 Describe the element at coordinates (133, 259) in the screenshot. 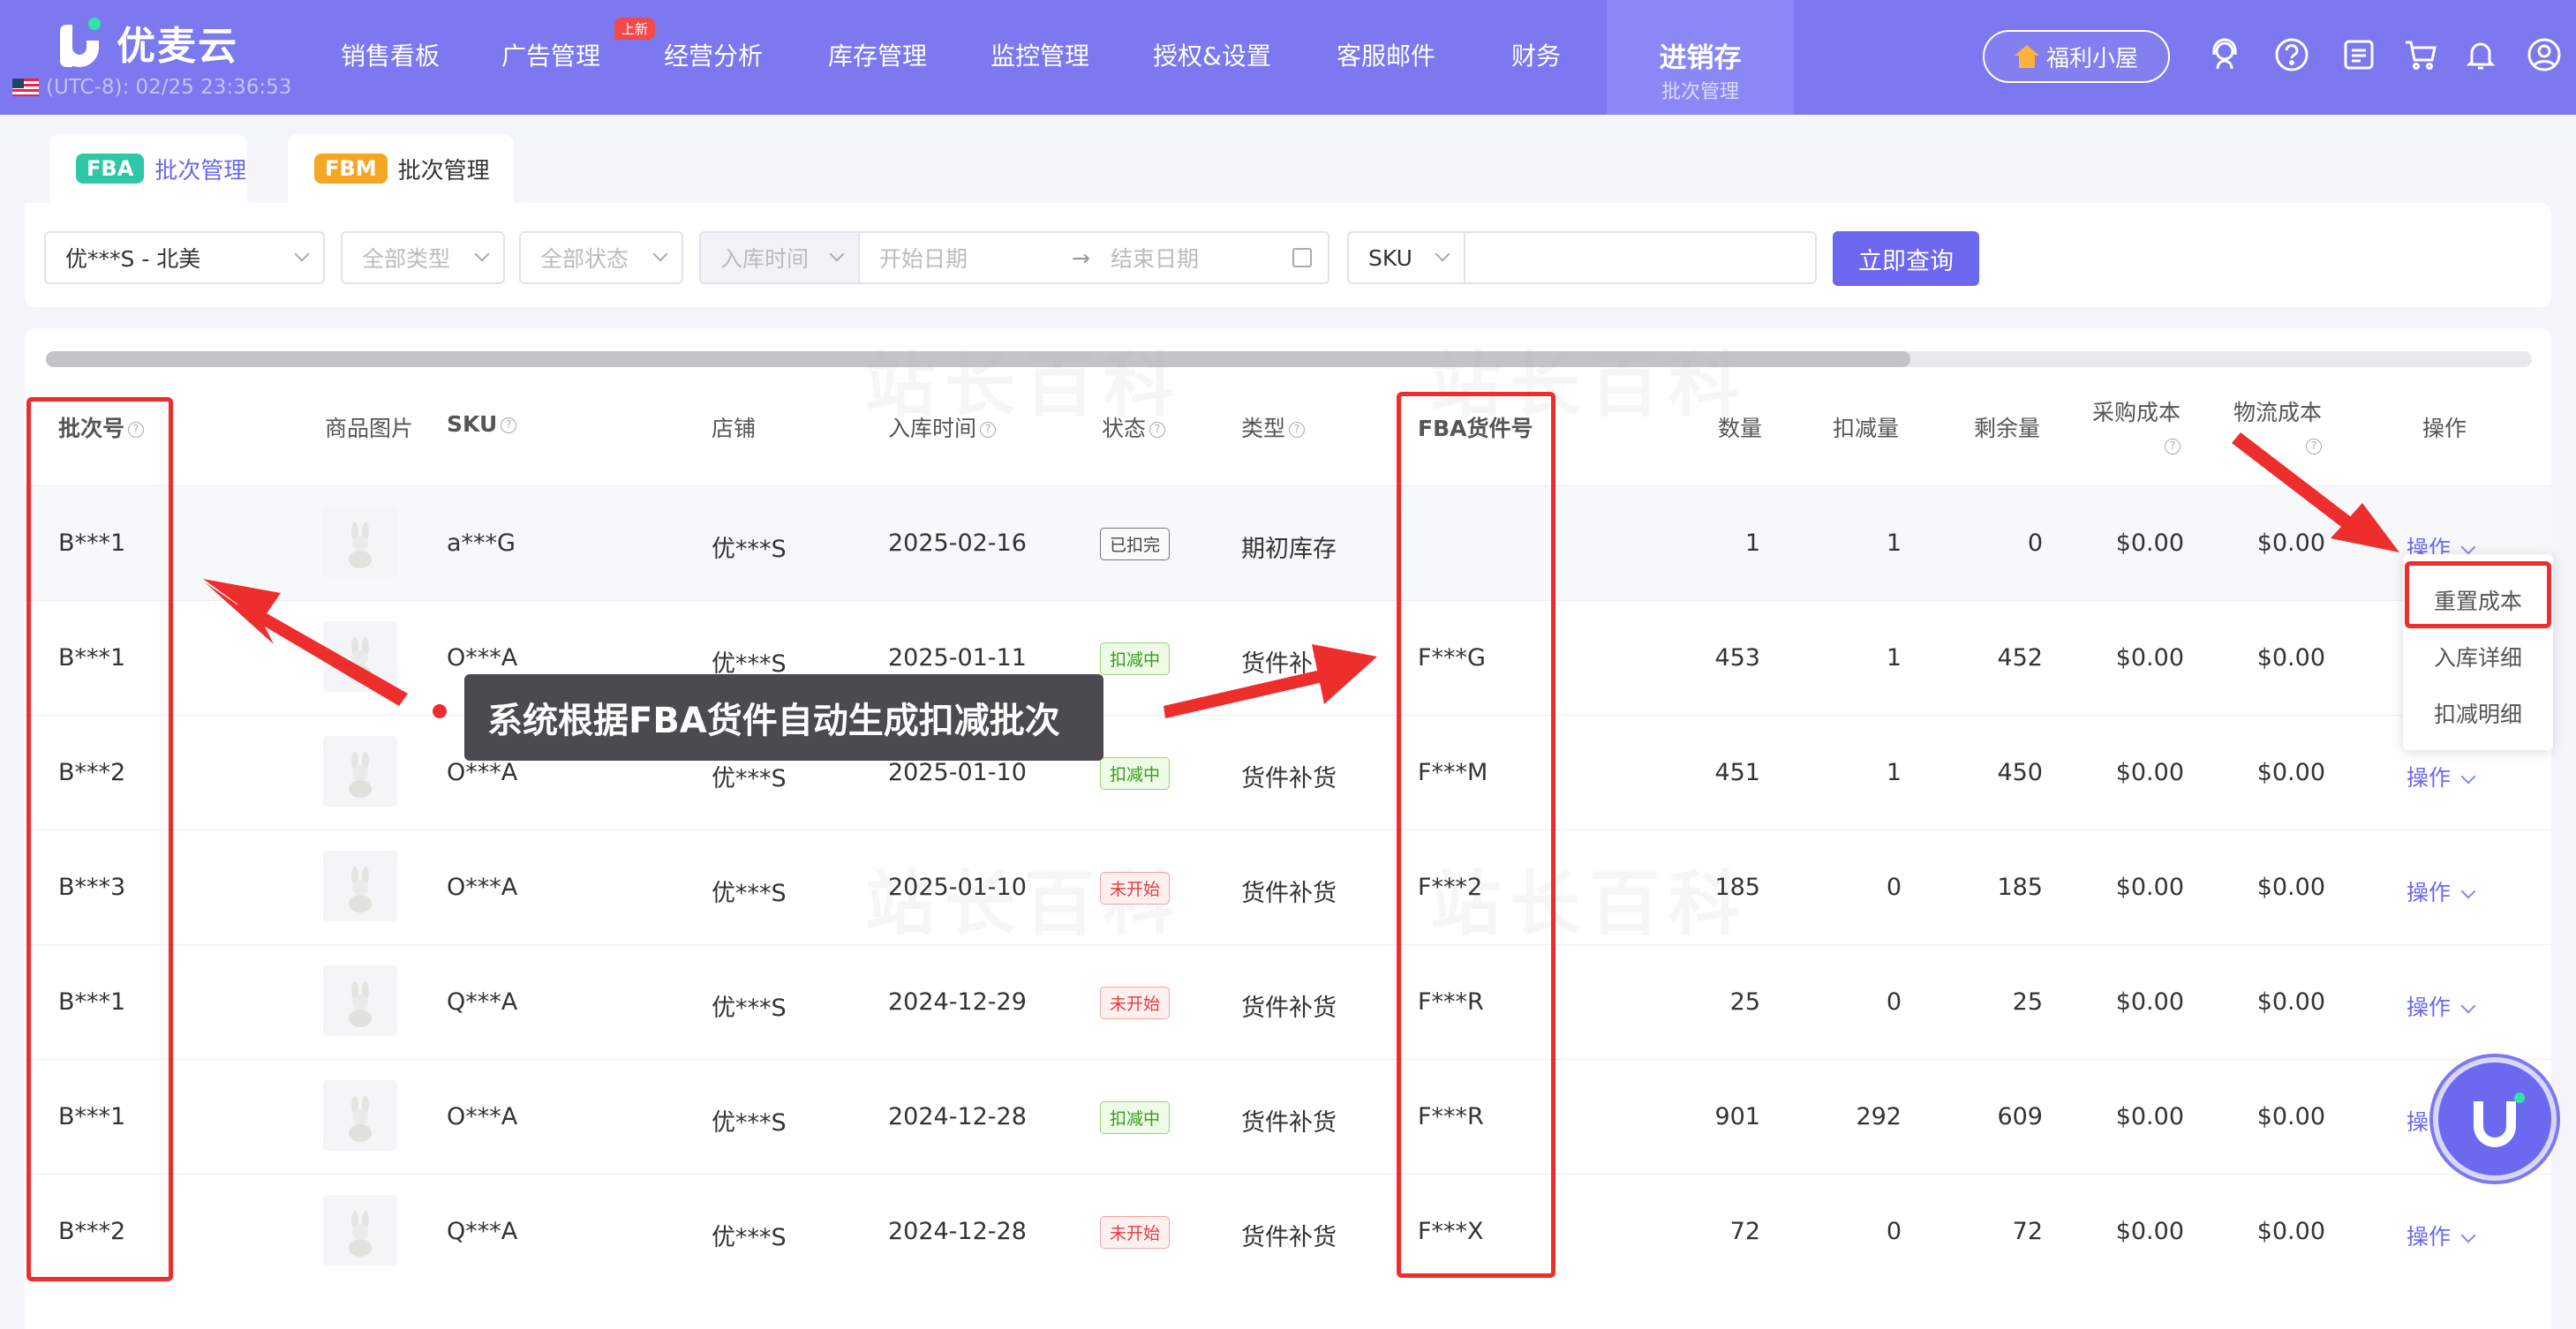

I see `shop-select-value: 优***S - 北美` at that location.